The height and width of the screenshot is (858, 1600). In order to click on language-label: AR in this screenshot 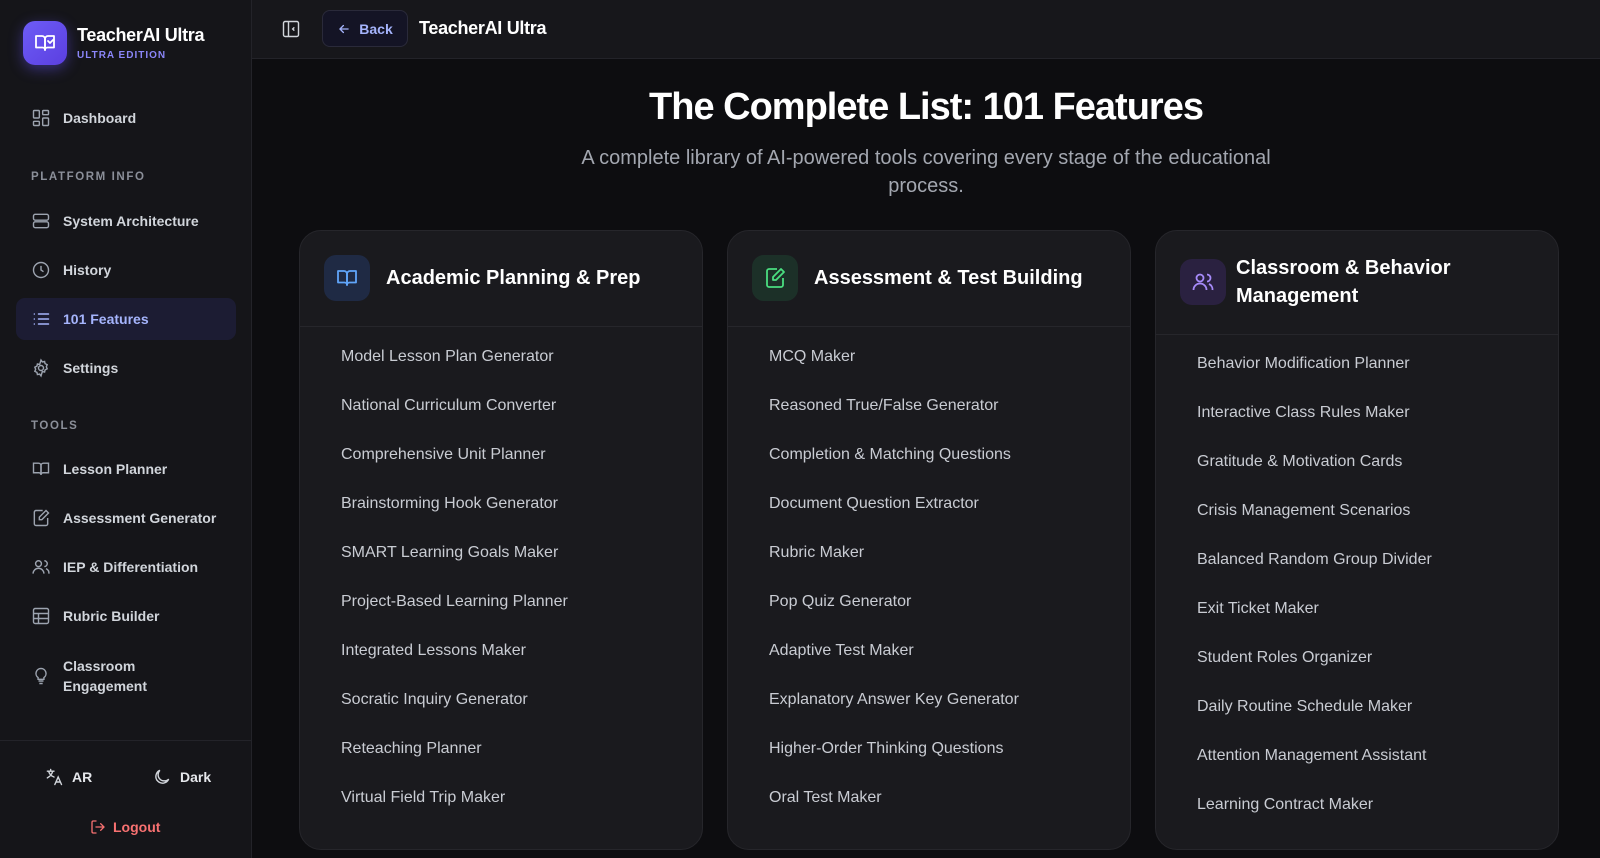, I will do `click(82, 777)`.